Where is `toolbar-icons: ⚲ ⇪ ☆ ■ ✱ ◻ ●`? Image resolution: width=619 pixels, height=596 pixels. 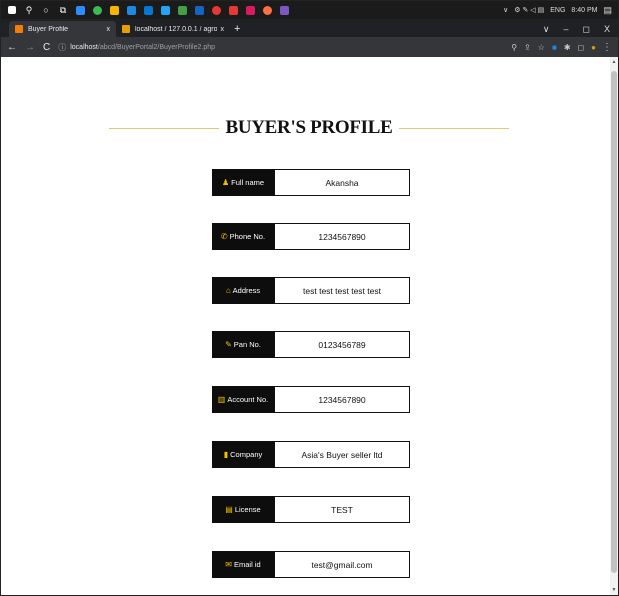
toolbar-icons: ⚲ ⇪ ☆ ■ ✱ ◻ ● is located at coordinates (553, 47).